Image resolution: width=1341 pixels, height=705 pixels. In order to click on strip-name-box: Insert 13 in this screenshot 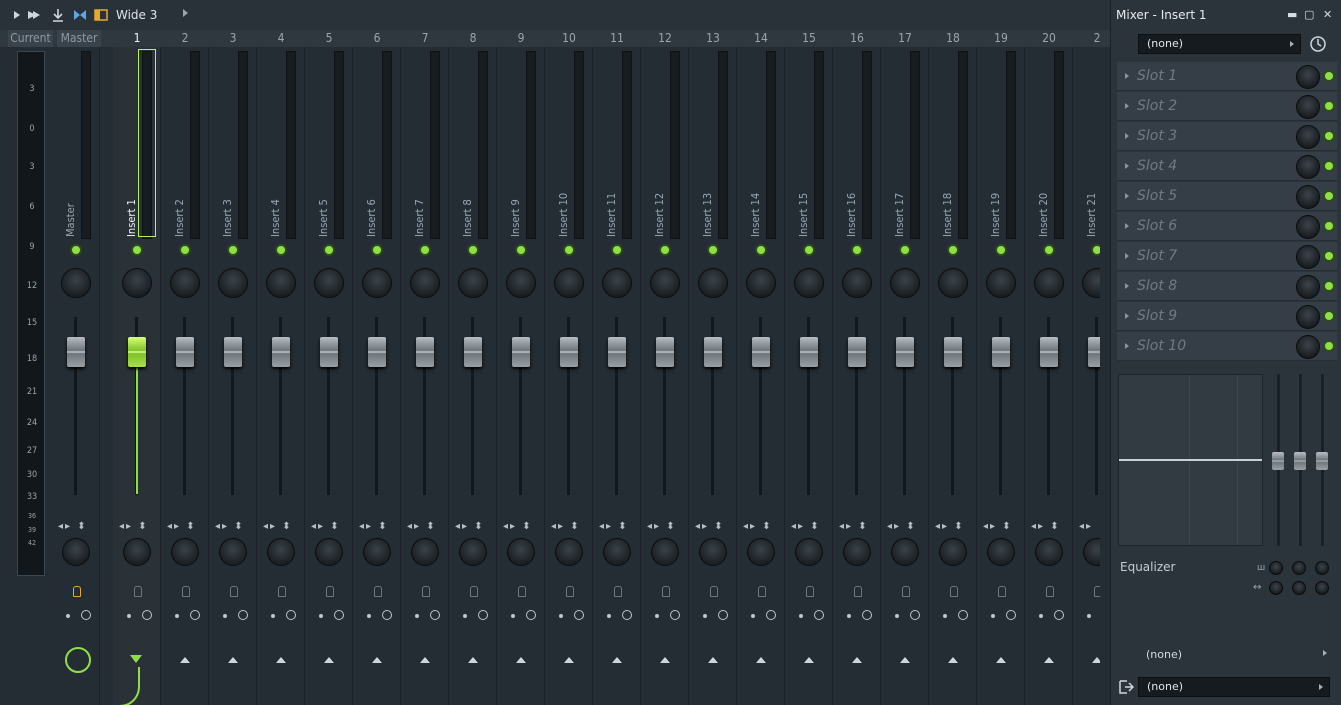, I will do `click(706, 212)`.